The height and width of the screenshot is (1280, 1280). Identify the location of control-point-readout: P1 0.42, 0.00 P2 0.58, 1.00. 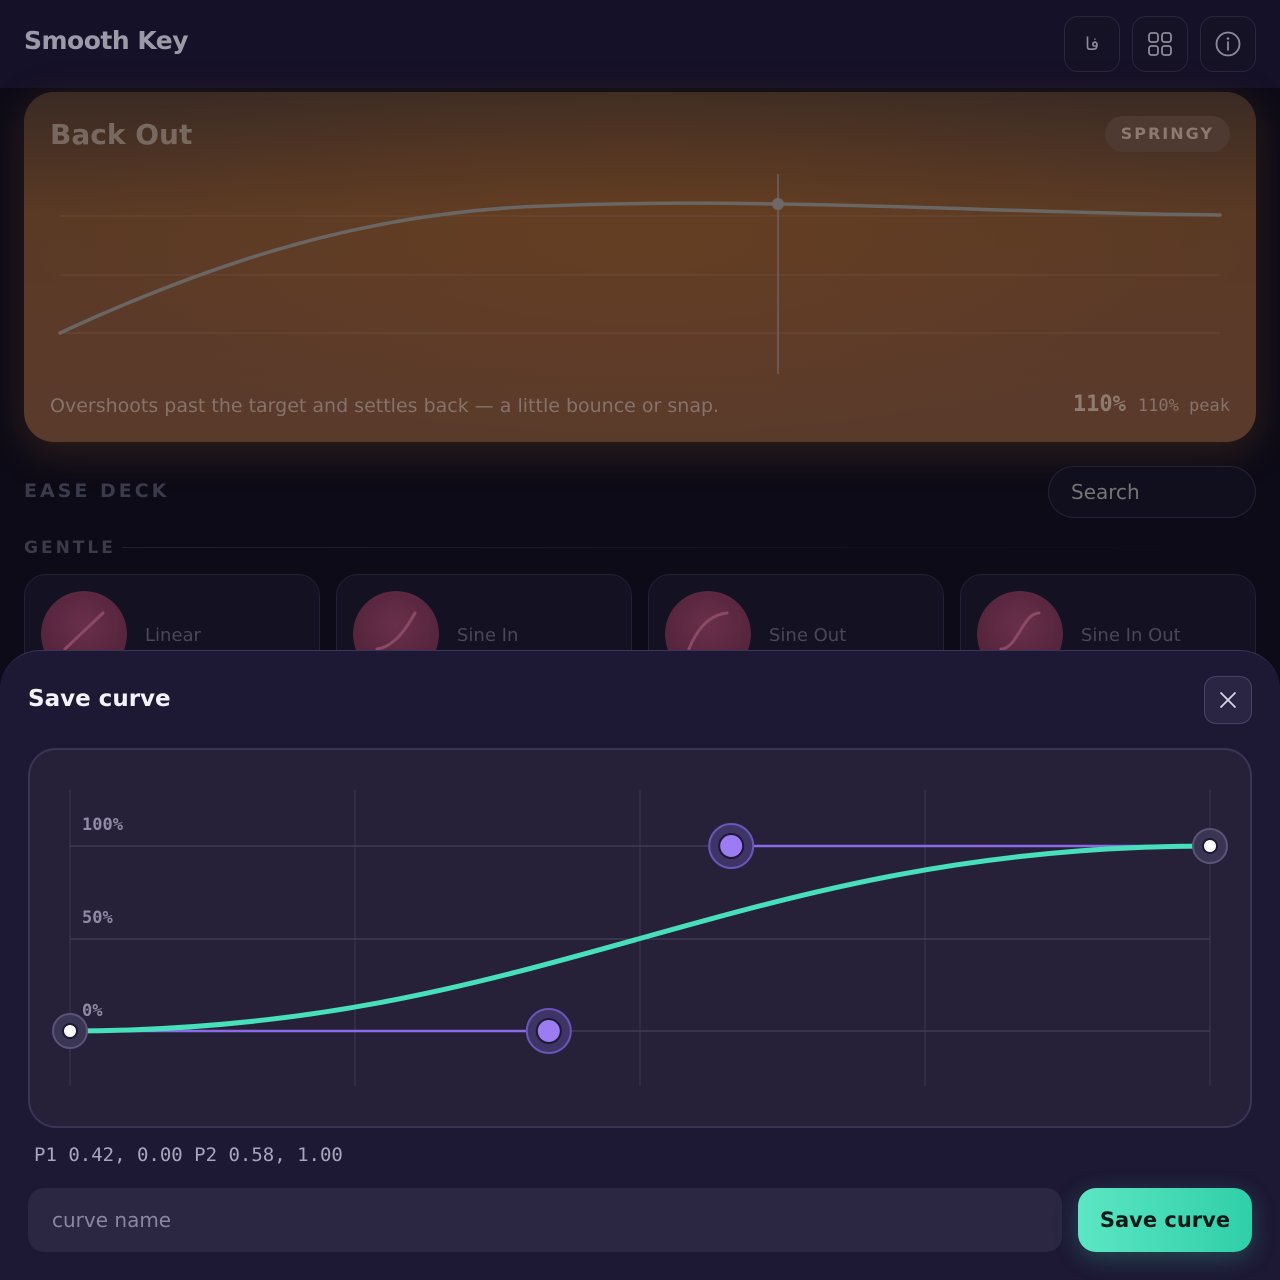
(188, 1155).